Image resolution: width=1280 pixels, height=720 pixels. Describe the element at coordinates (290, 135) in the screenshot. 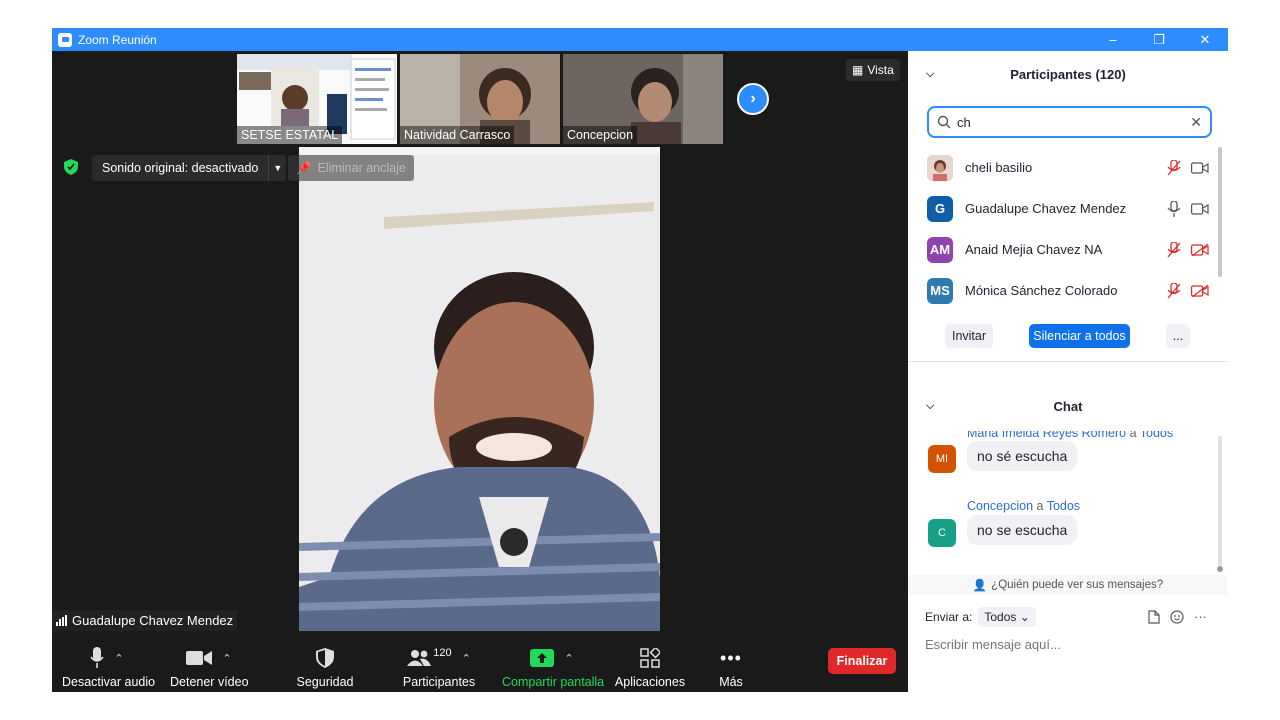

I see `thumb-name-label: SETSE ESTATAL` at that location.